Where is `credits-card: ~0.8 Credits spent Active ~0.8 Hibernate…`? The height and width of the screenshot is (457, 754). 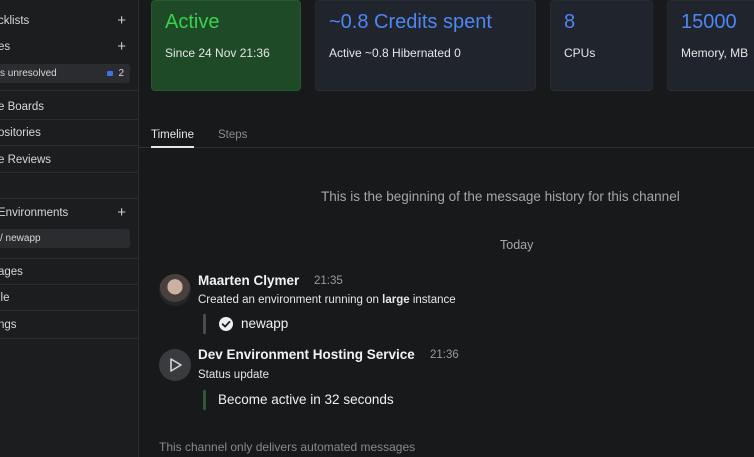 credits-card: ~0.8 Credits spent Active ~0.8 Hibernate… is located at coordinates (425, 45).